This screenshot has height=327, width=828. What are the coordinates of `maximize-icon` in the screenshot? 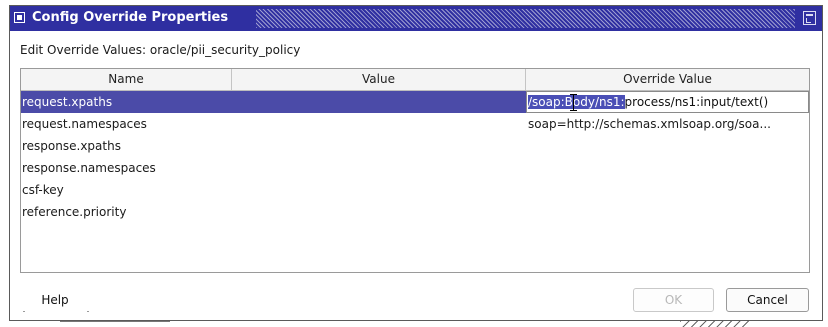 It's located at (809, 18).